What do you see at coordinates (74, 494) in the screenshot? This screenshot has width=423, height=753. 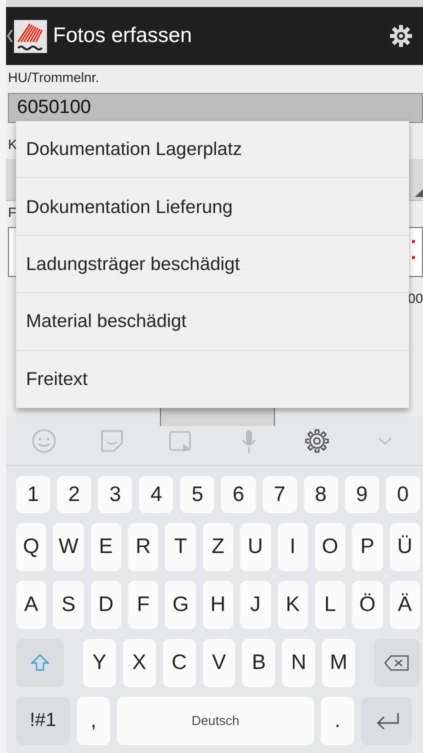 I see `key: 2` at bounding box center [74, 494].